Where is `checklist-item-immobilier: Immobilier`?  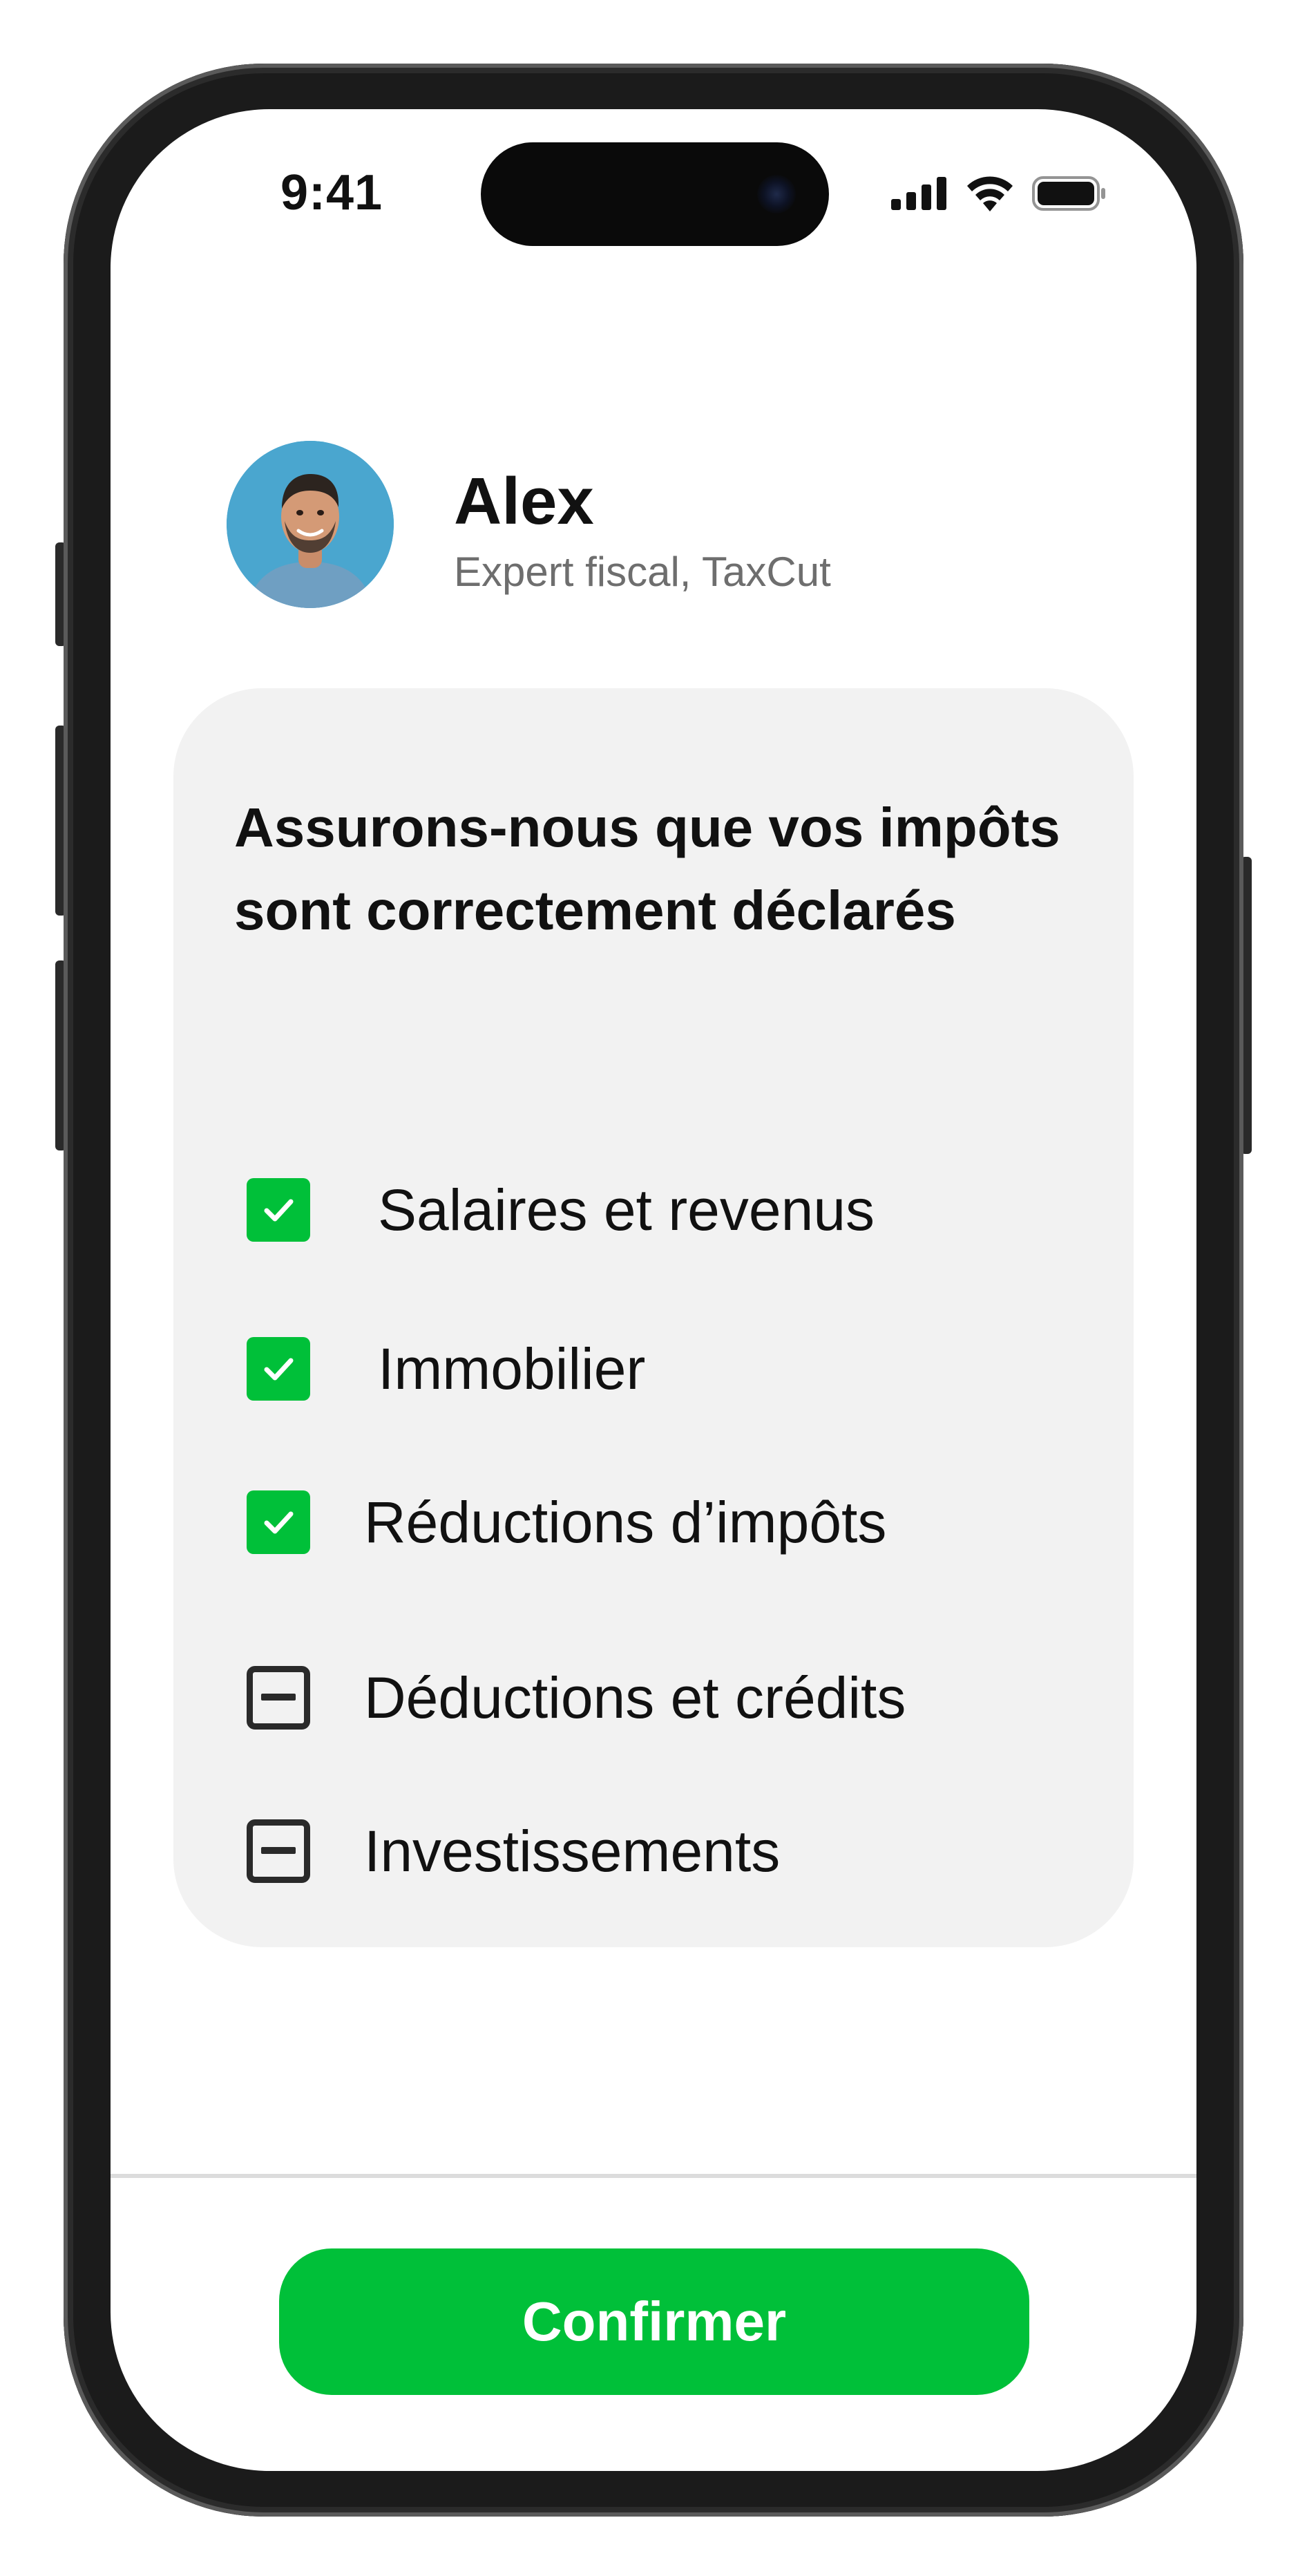 checklist-item-immobilier: Immobilier is located at coordinates (446, 1369).